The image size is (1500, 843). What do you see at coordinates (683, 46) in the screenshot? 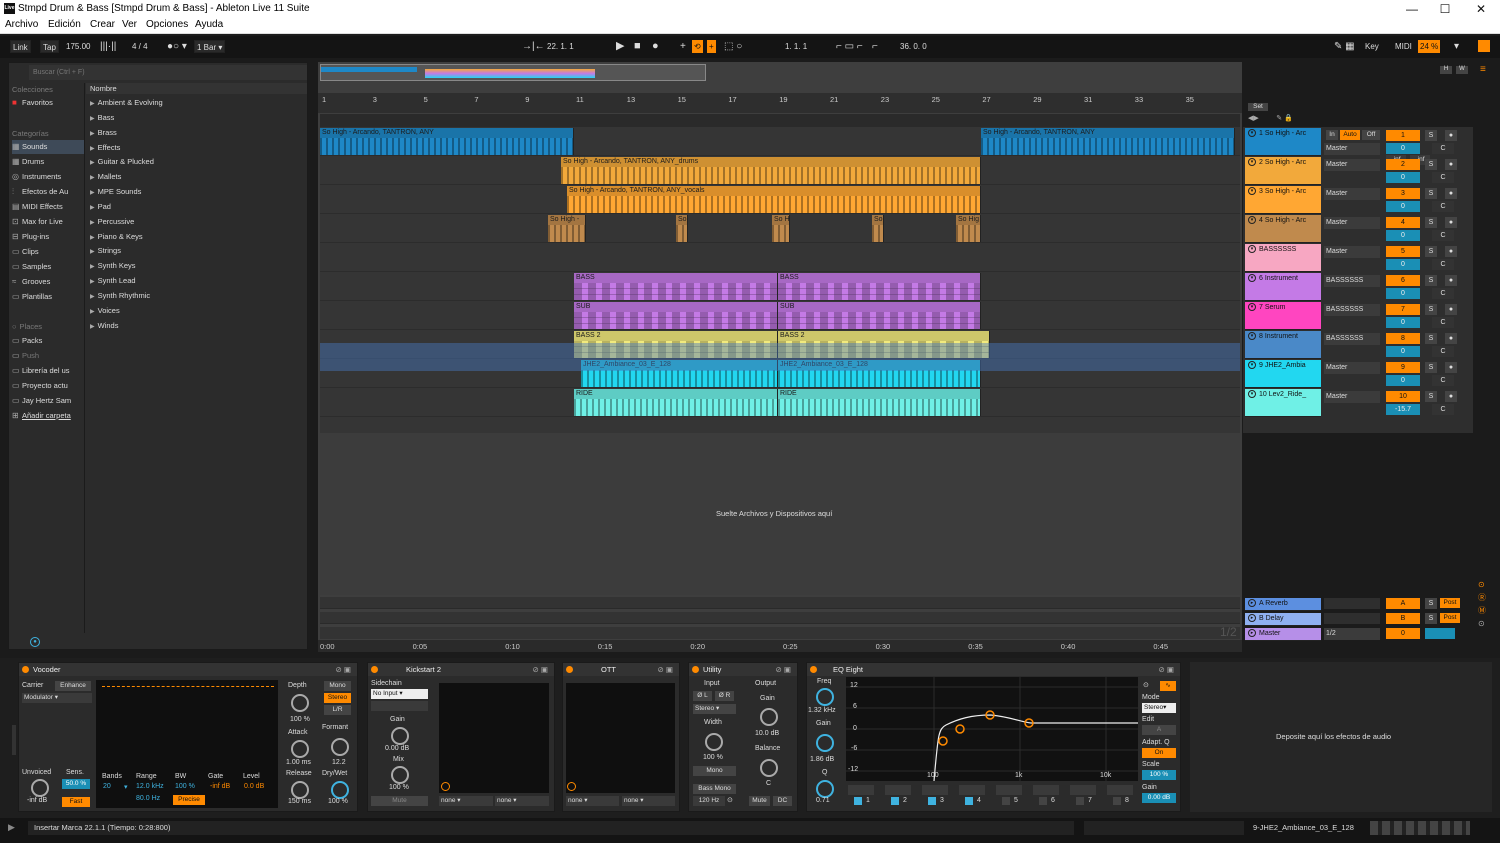
I see `overdub-icon: +` at bounding box center [683, 46].